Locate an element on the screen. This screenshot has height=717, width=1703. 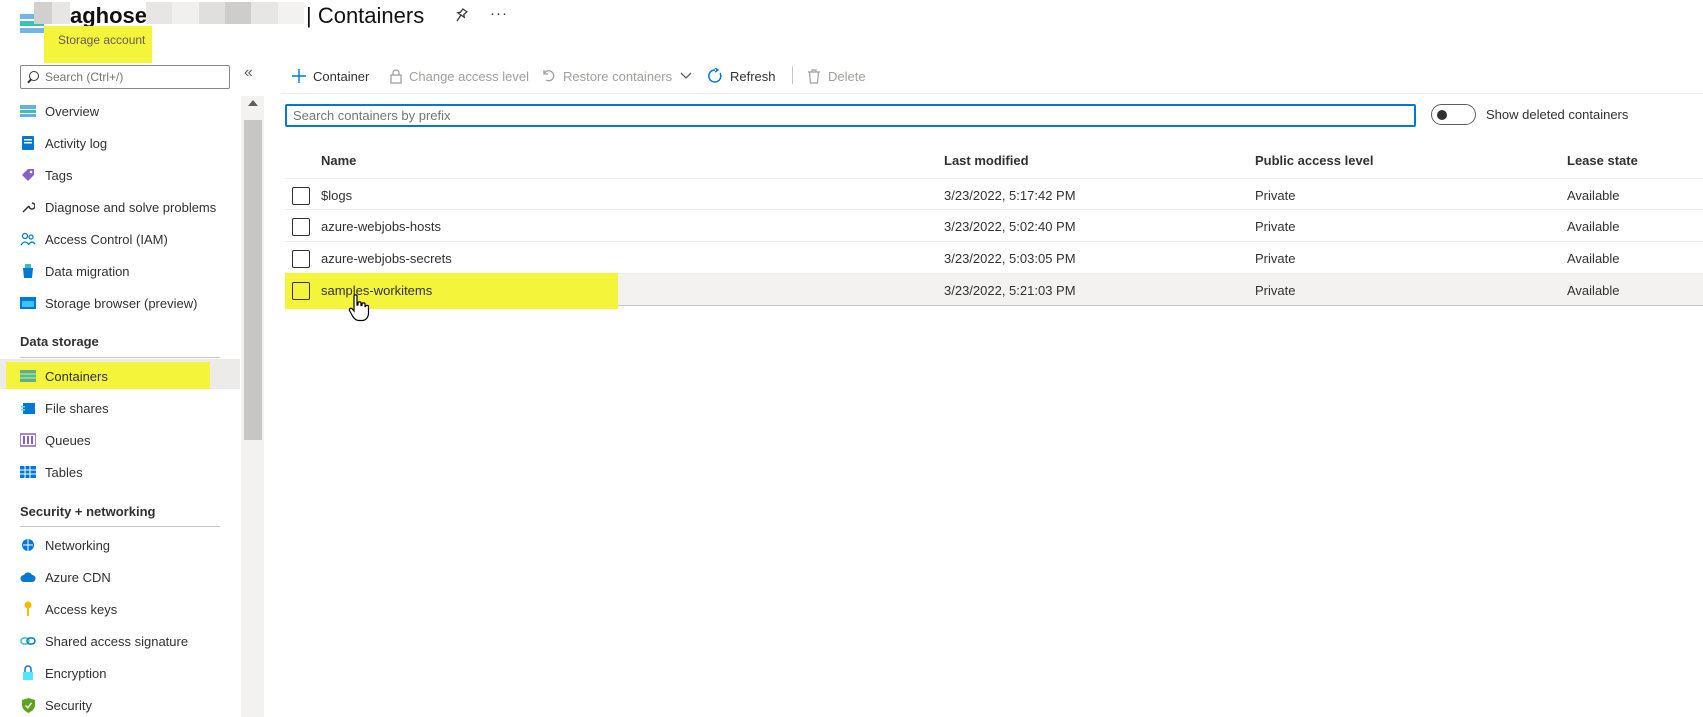
sidebar-item-label: File shares is located at coordinates (77, 408).